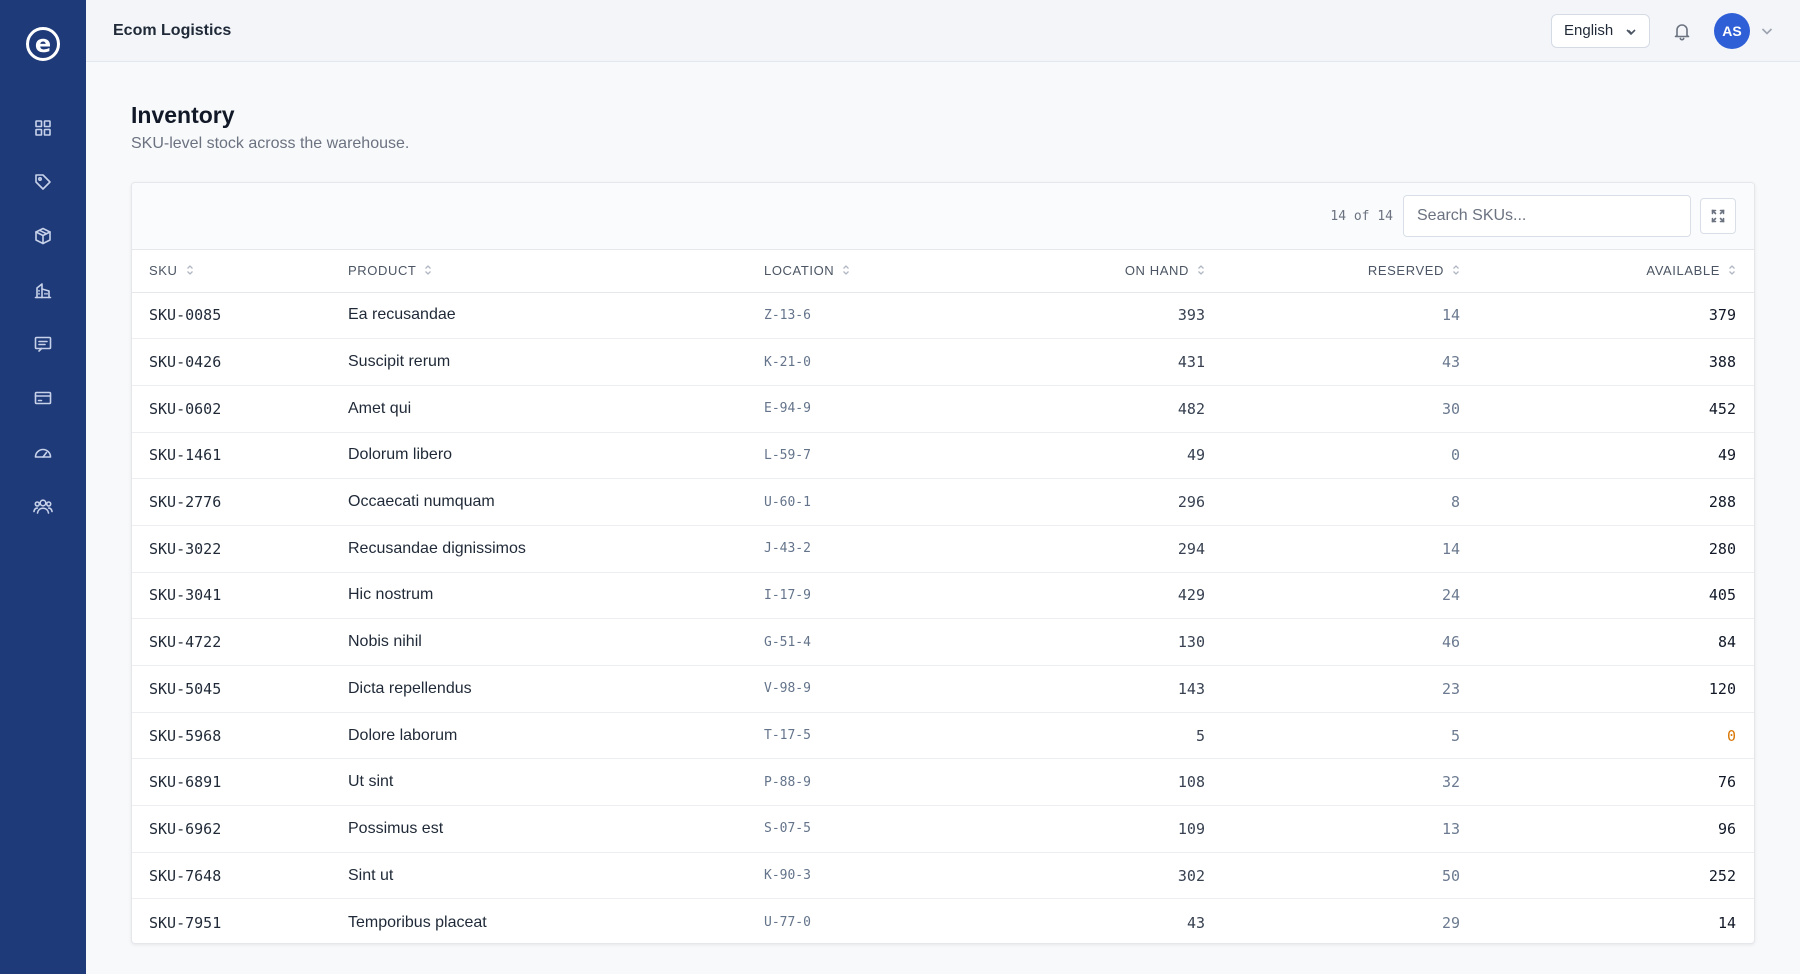 The image size is (1800, 974). I want to click on column-header-reserved: RESERVED, so click(1332, 271).